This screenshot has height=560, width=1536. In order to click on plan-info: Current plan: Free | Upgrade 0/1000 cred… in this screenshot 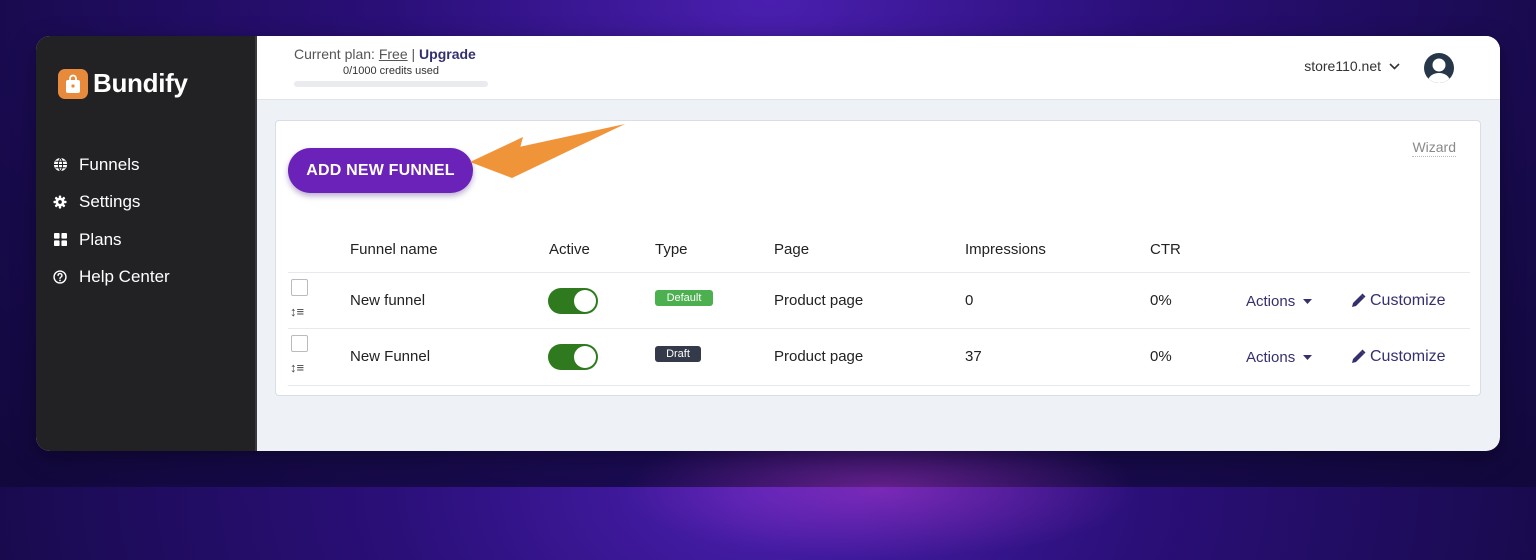, I will do `click(391, 66)`.